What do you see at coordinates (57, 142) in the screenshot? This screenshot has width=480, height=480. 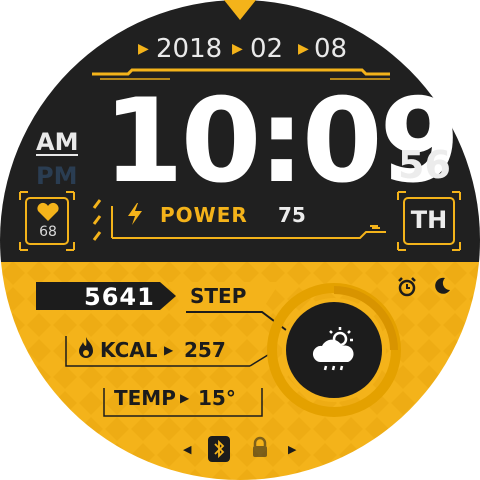 I see `am-indicator: AM` at bounding box center [57, 142].